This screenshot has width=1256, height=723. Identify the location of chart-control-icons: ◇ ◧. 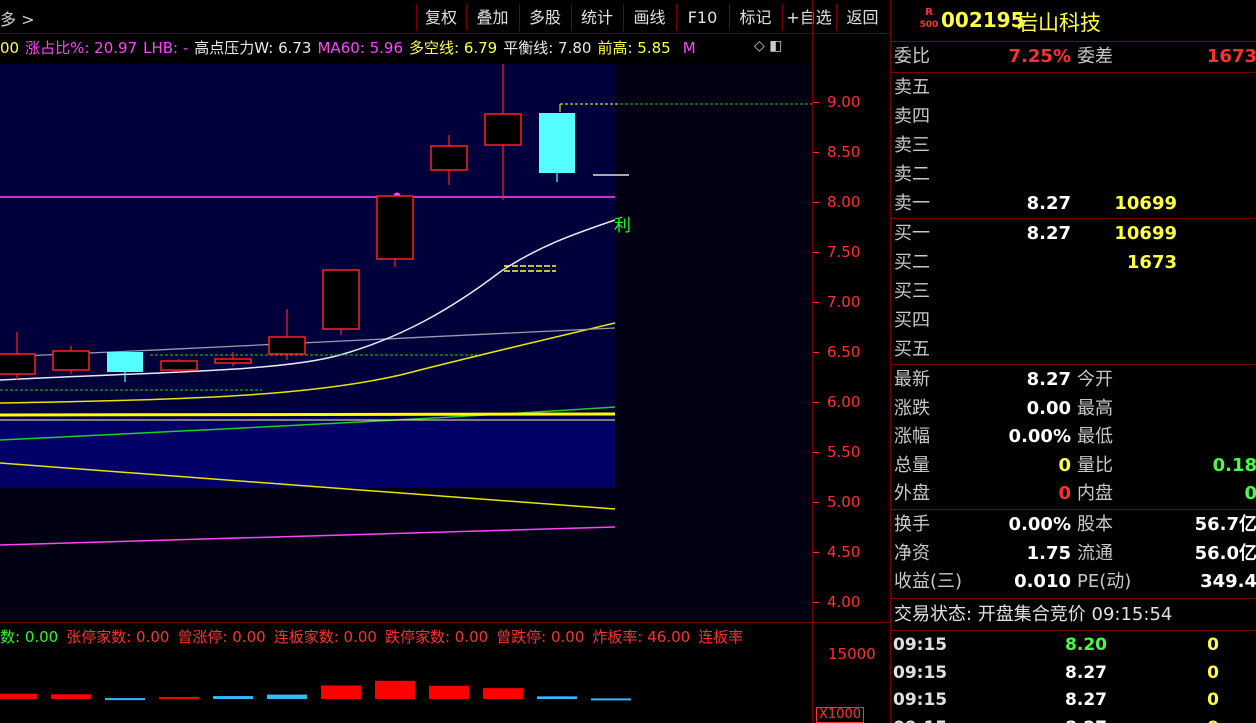
(768, 46).